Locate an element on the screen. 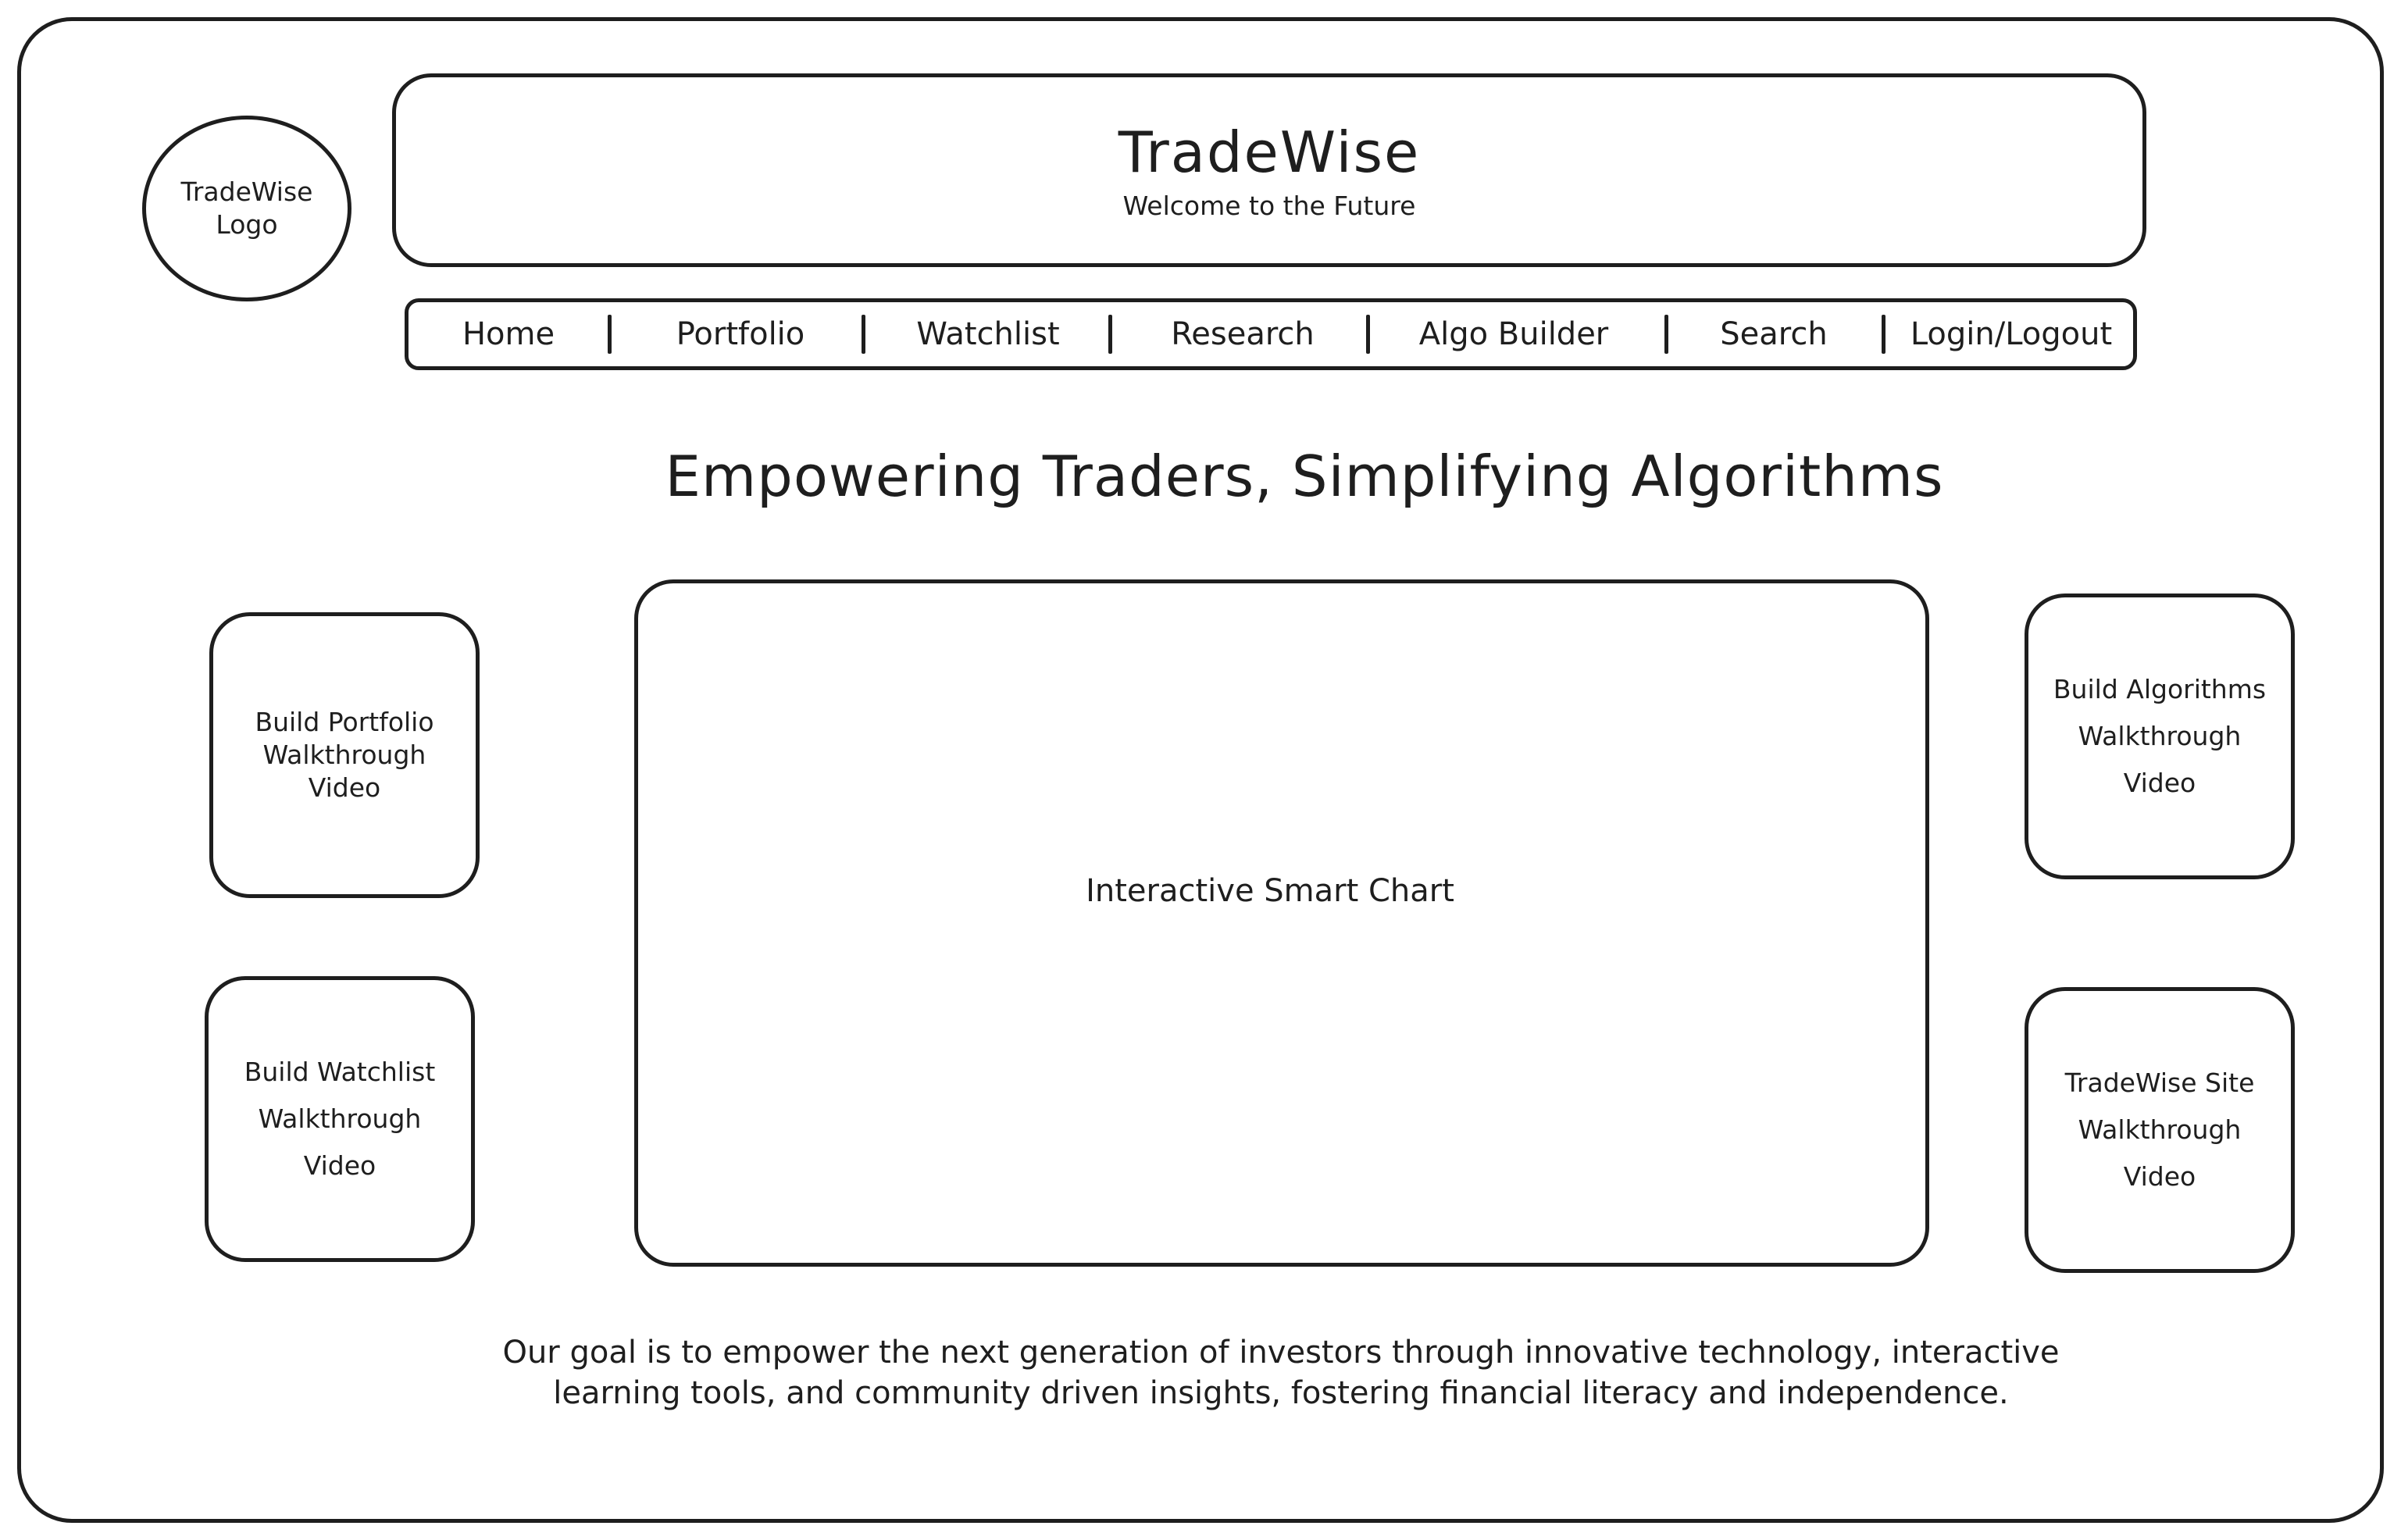  nav-item-algo-builder: Algo Builder is located at coordinates (1514, 334).